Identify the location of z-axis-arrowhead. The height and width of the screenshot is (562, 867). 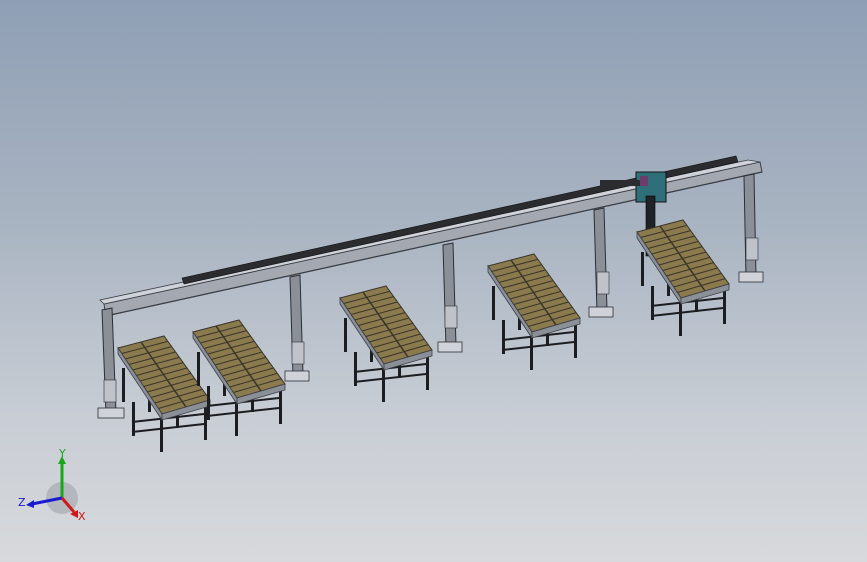
(30, 504).